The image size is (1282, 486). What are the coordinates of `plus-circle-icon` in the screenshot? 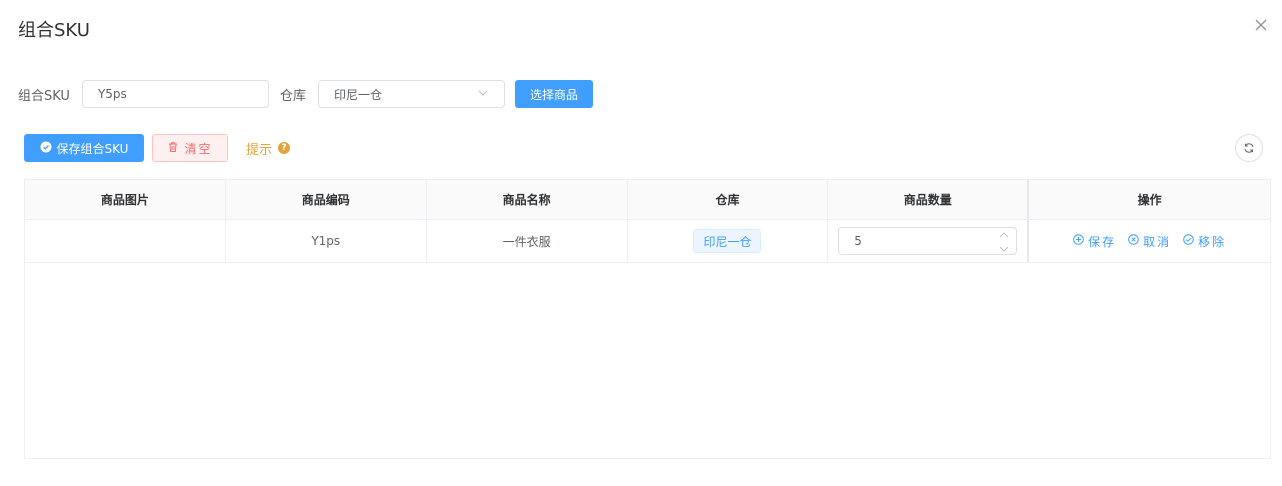 It's located at (1078, 241).